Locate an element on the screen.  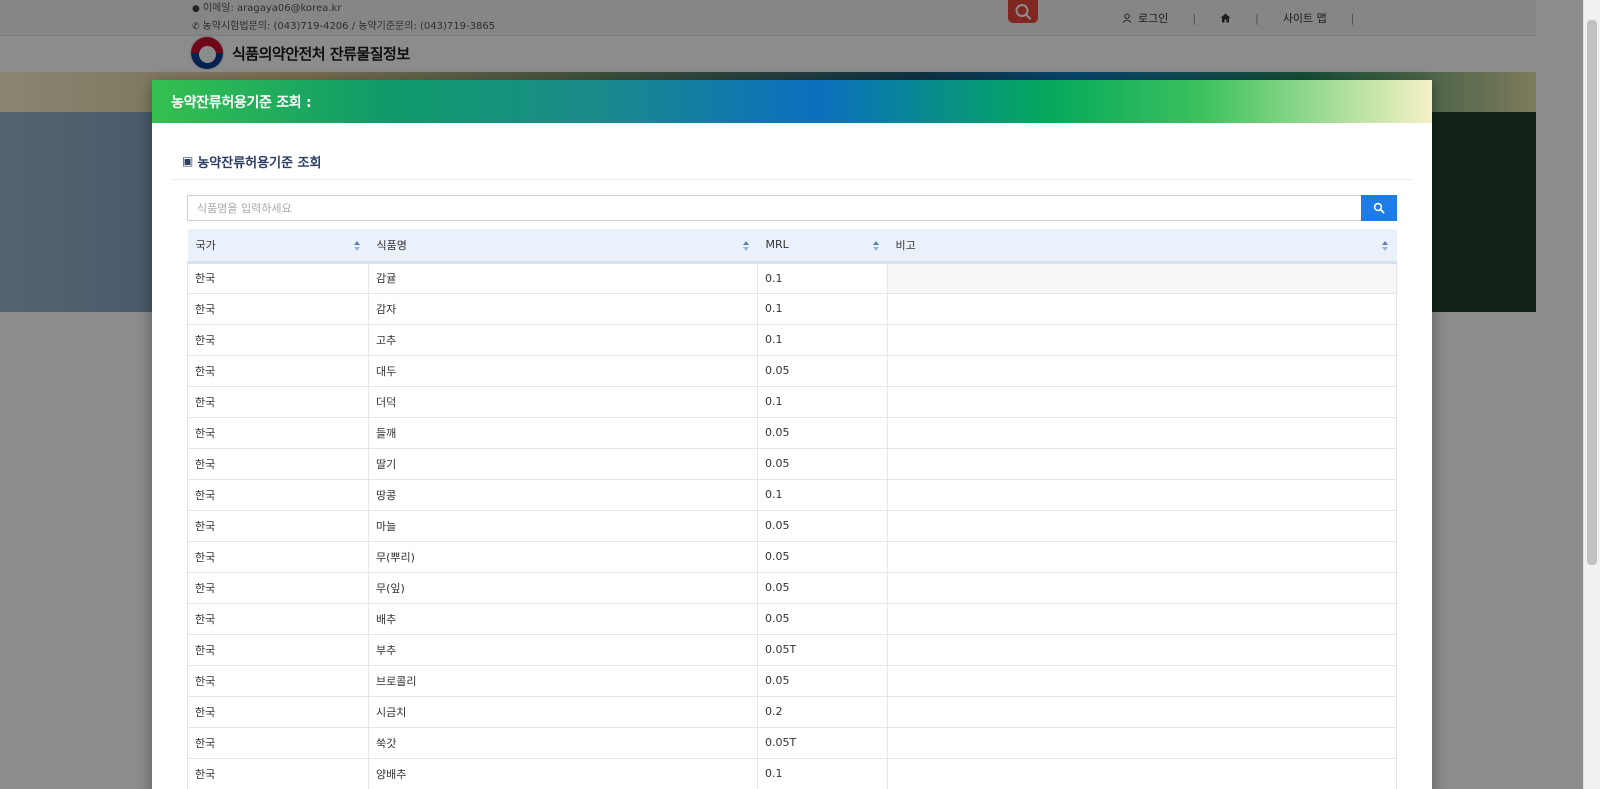
section-divider is located at coordinates (792, 179).